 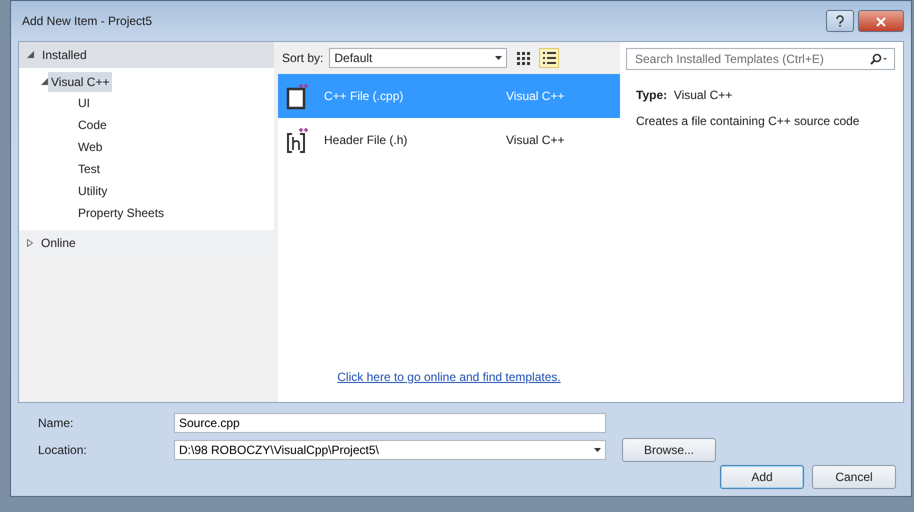 I want to click on close-icon, so click(x=881, y=21).